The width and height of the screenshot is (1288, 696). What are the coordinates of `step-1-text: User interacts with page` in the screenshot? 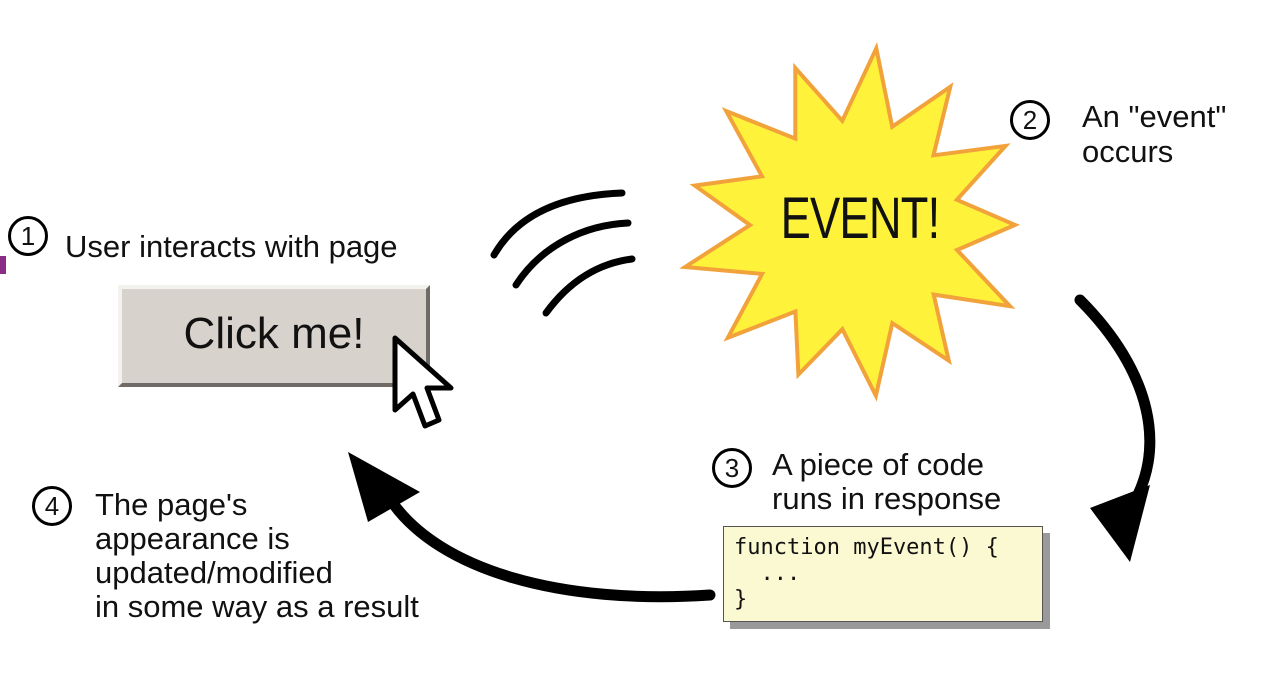 It's located at (231, 246).